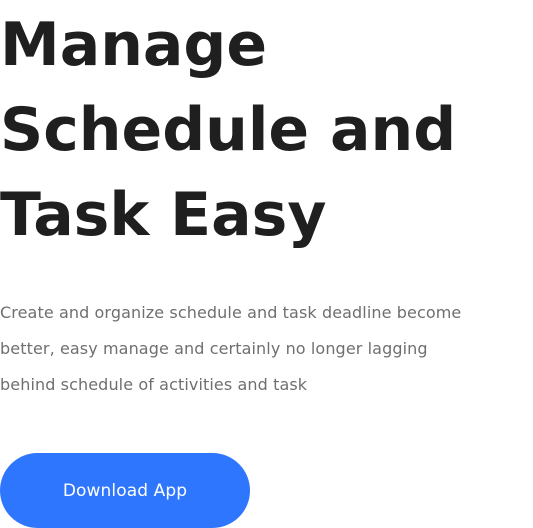 The image size is (533, 528). Describe the element at coordinates (134, 45) in the screenshot. I see `hero-title-line-1: Manage` at that location.